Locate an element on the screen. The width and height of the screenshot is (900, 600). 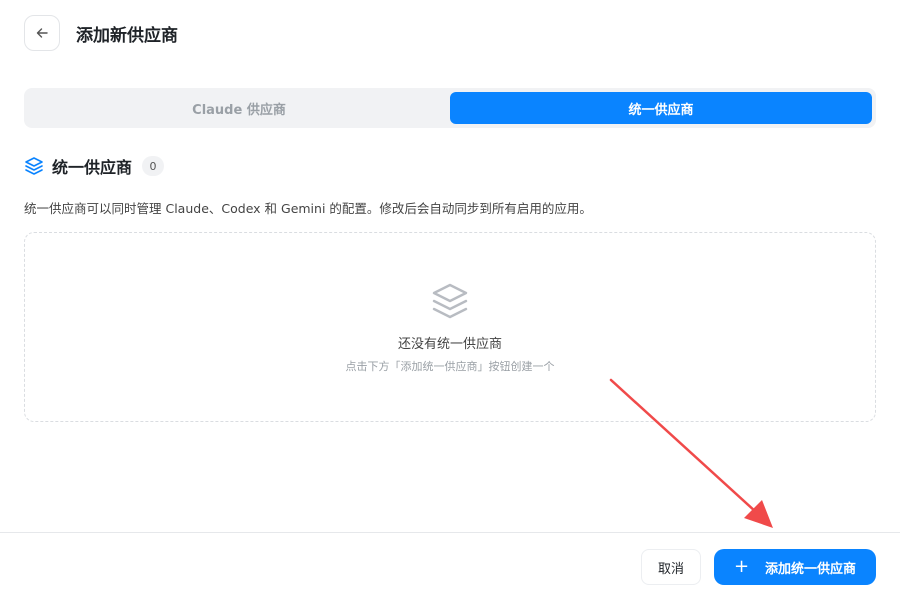
cancel-button: 取消 is located at coordinates (671, 567).